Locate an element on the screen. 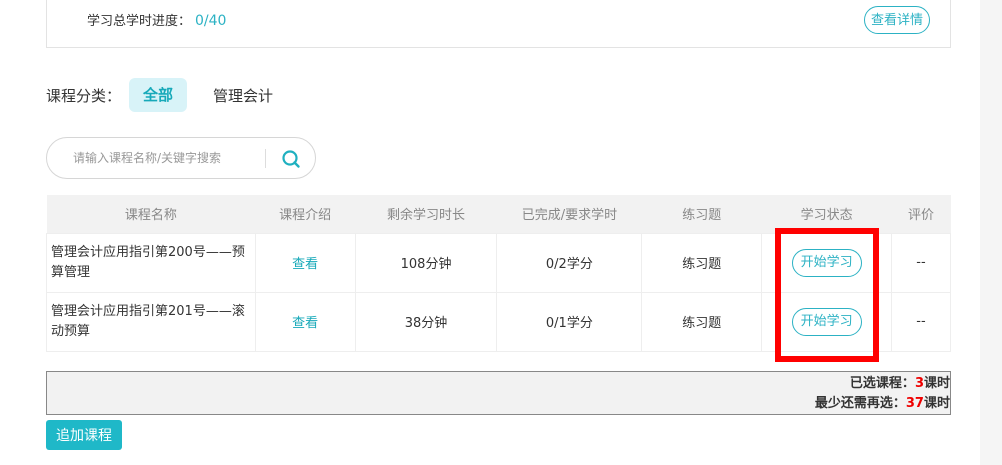  category-label: 课程分类： is located at coordinates (84, 95).